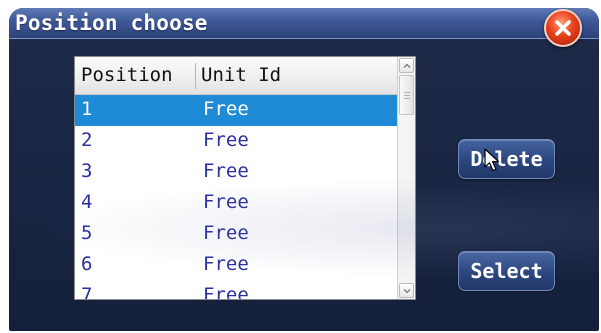 This screenshot has height=333, width=601. I want to click on chevron-down-icon, so click(406, 290).